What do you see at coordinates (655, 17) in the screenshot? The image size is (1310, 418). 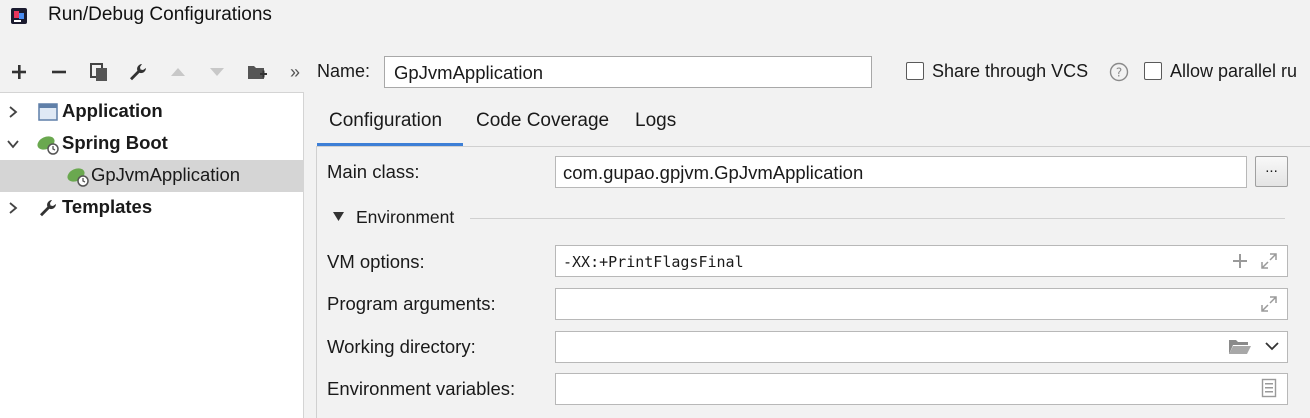 I see `title-bar: Run/Debug Configurations` at bounding box center [655, 17].